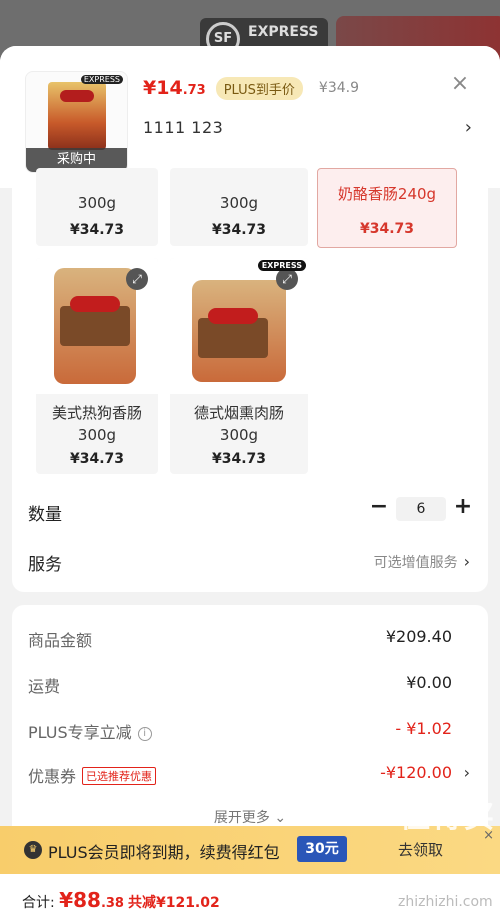  I want to click on spec-name: 德式烟熏肉肠, so click(238, 413).